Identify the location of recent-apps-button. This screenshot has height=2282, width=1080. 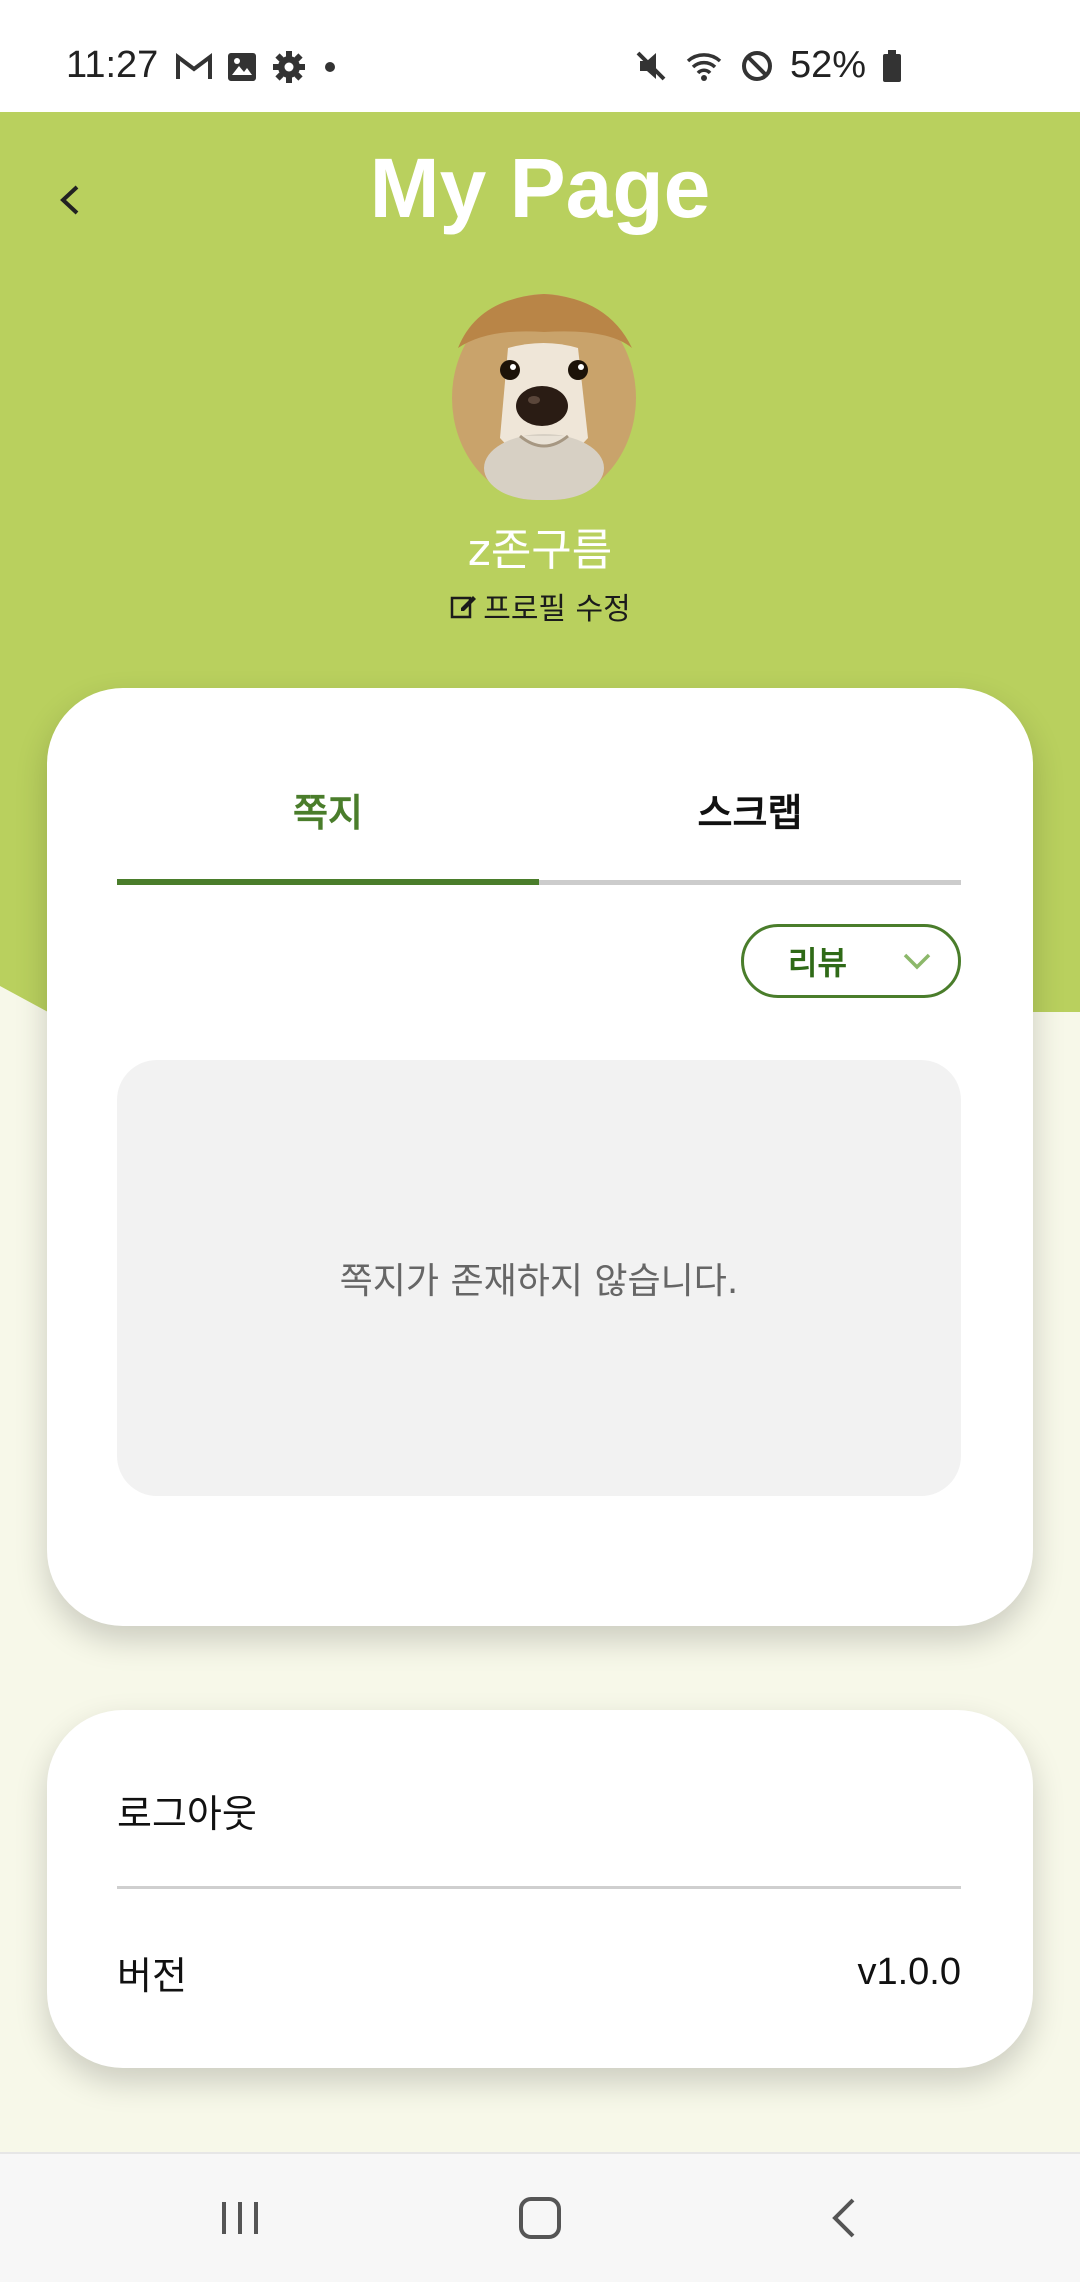
(240, 2218).